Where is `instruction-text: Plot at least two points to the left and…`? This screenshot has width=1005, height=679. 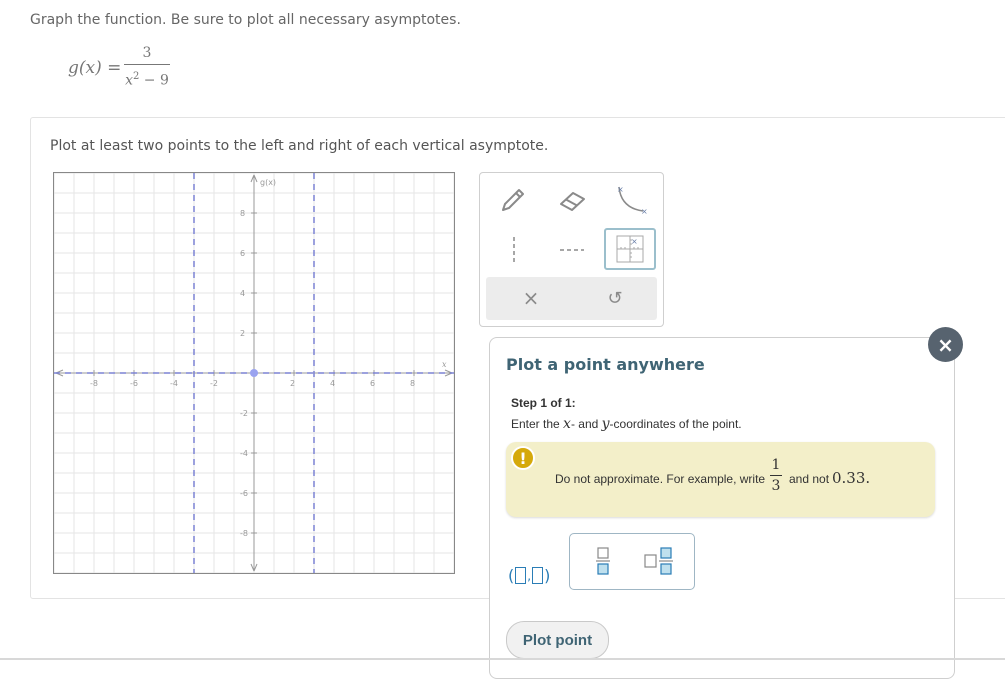 instruction-text: Plot at least two points to the left and… is located at coordinates (299, 146).